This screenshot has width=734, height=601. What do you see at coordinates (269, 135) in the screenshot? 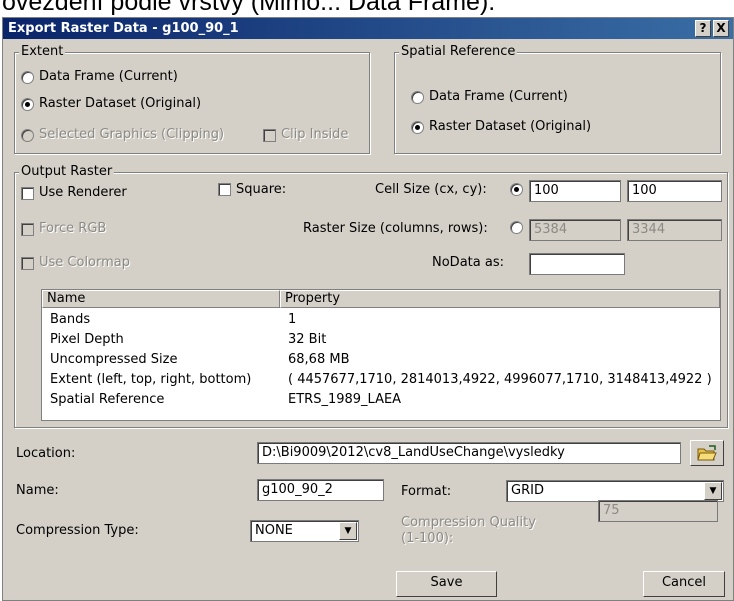
I see `clip-inside-checkbox` at bounding box center [269, 135].